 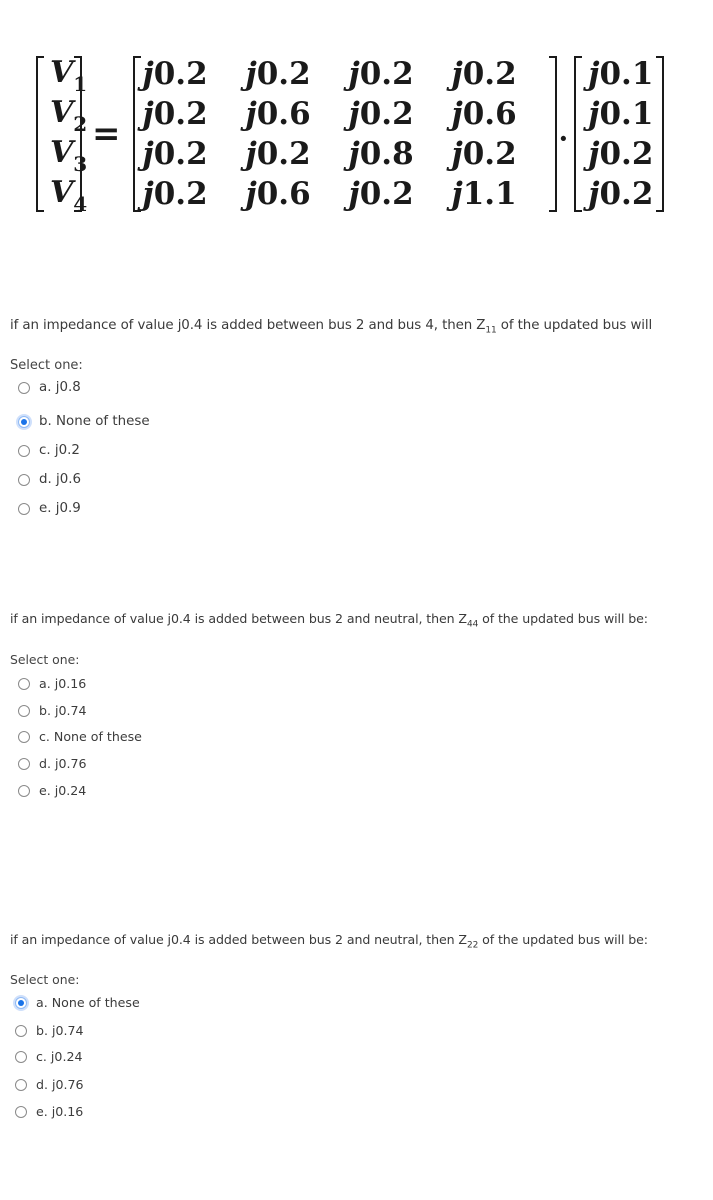 I want to click on voltage-vector: V1 V2 V3 V4, so click(x=62, y=135).